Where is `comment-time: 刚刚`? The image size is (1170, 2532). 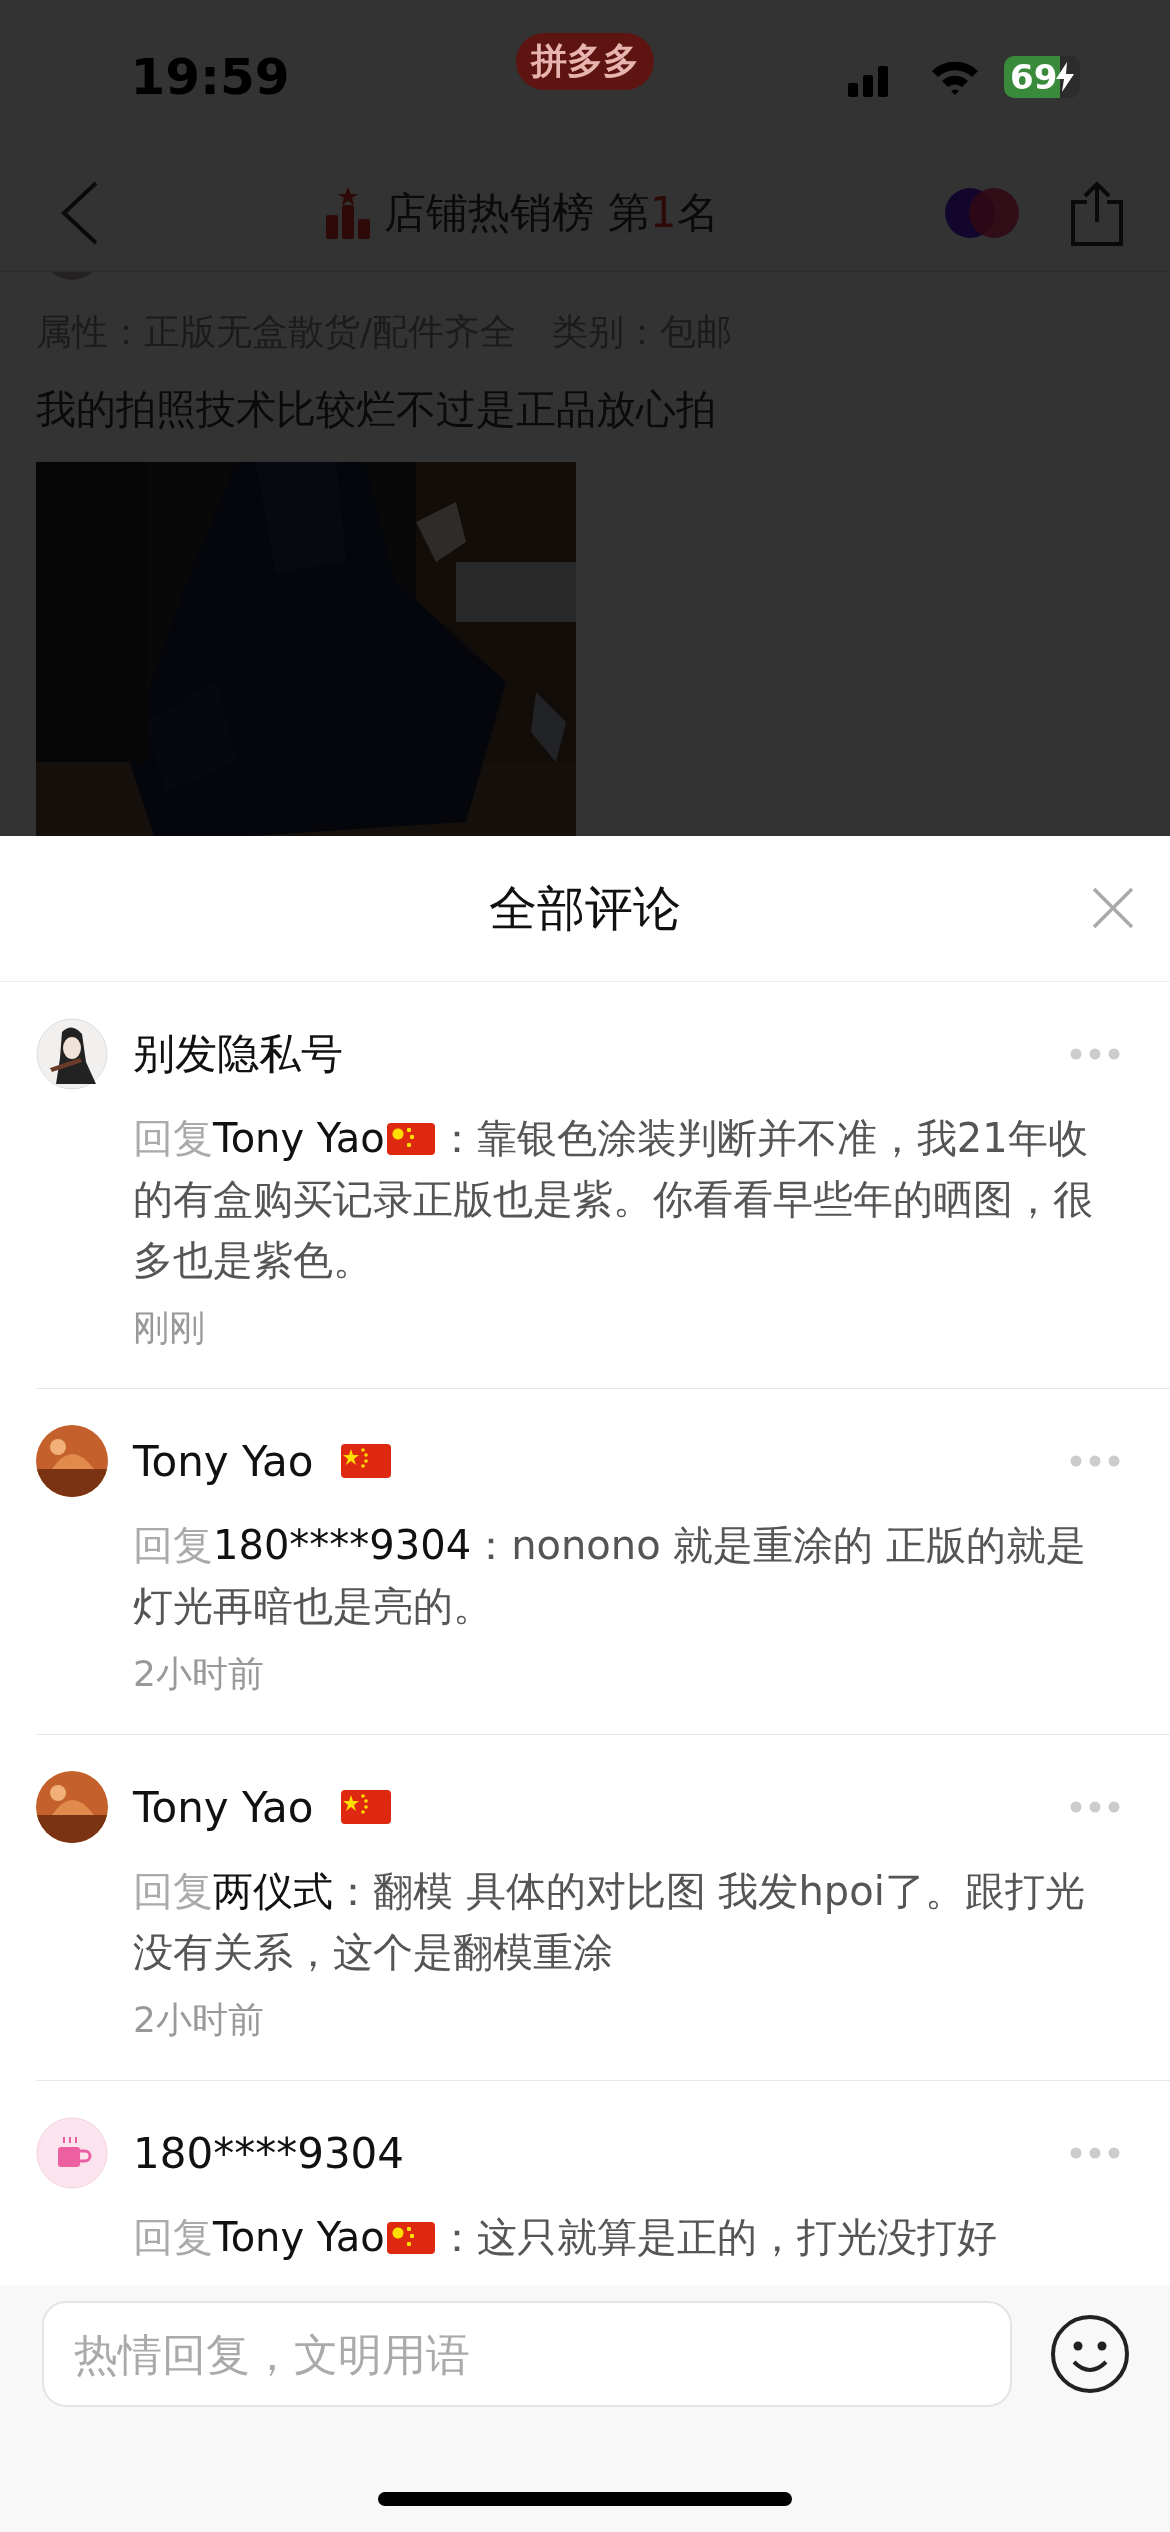
comment-time: 刚刚 is located at coordinates (169, 1328).